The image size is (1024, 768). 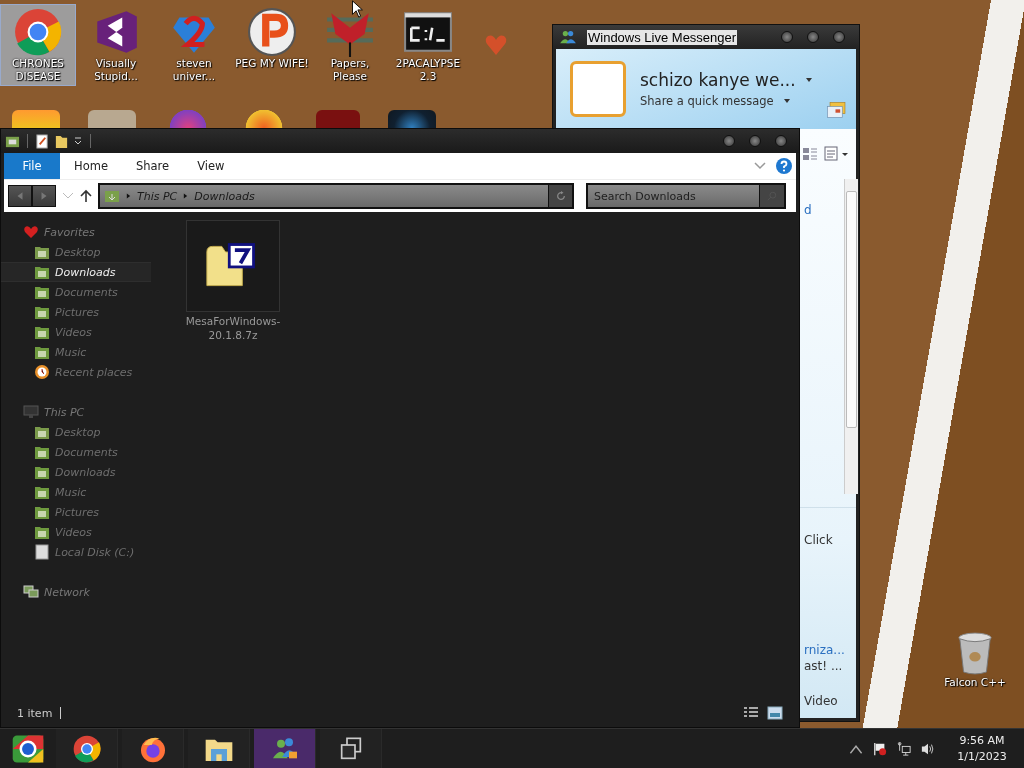 I want to click on nav-item: Local Disk (C:), so click(x=76, y=552).